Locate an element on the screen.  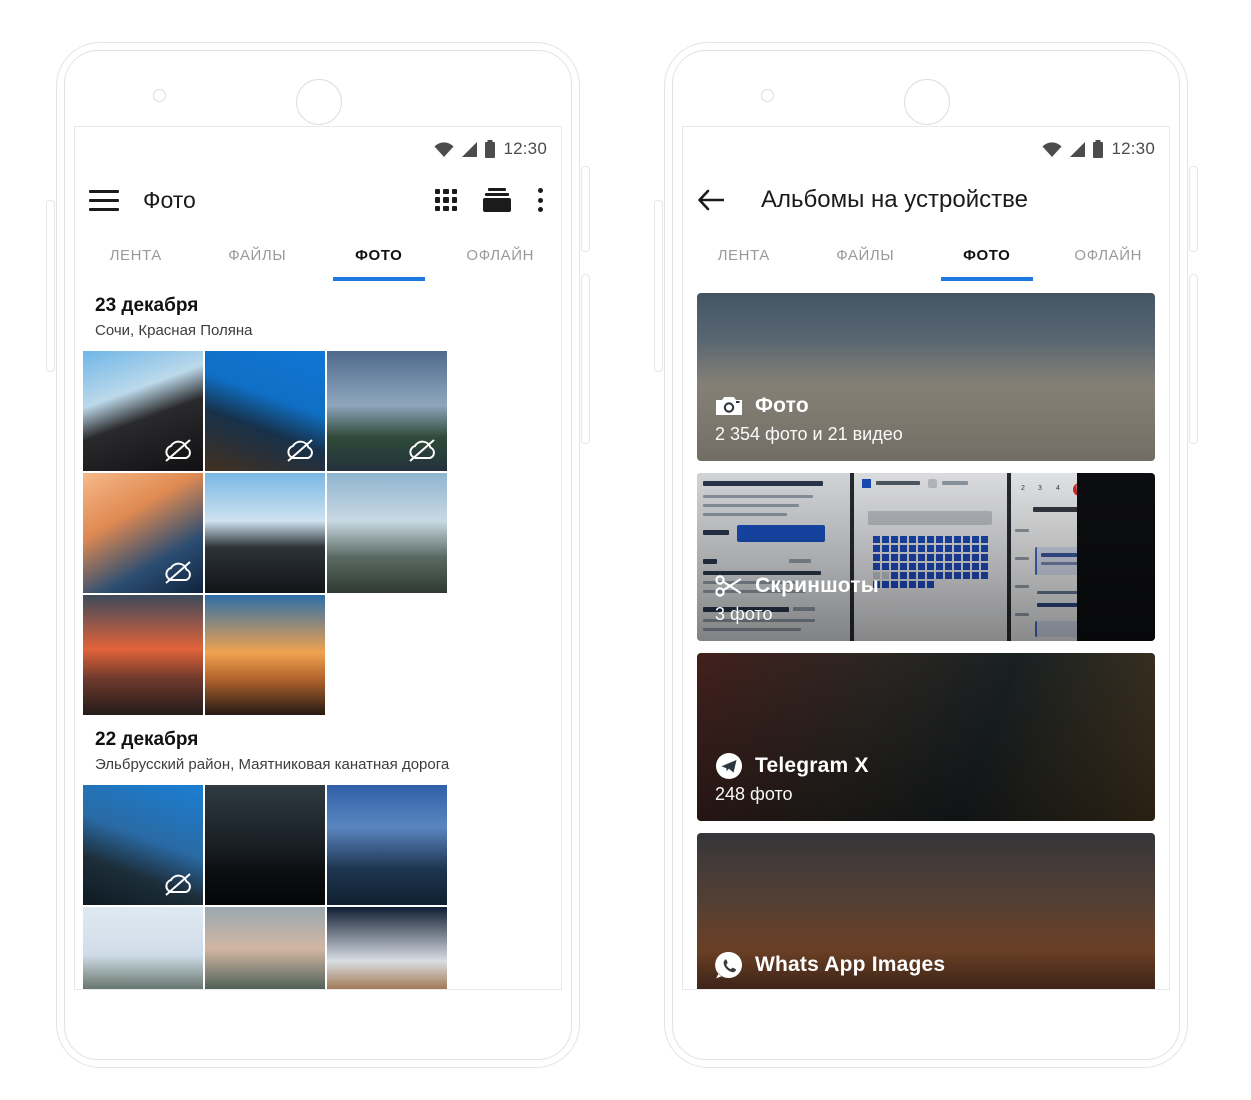
day-location: Сочи, Красная Поляна is located at coordinates (174, 330).